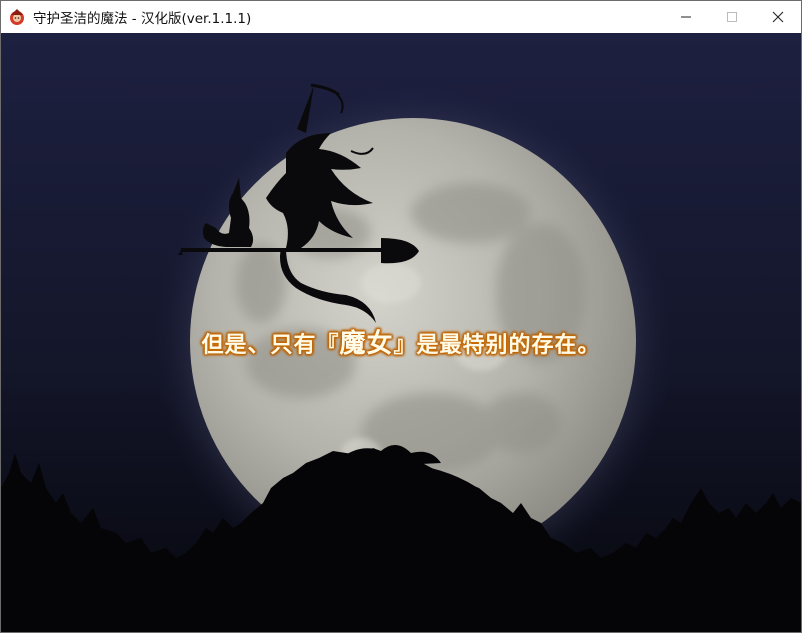  I want to click on window-controls, so click(732, 17).